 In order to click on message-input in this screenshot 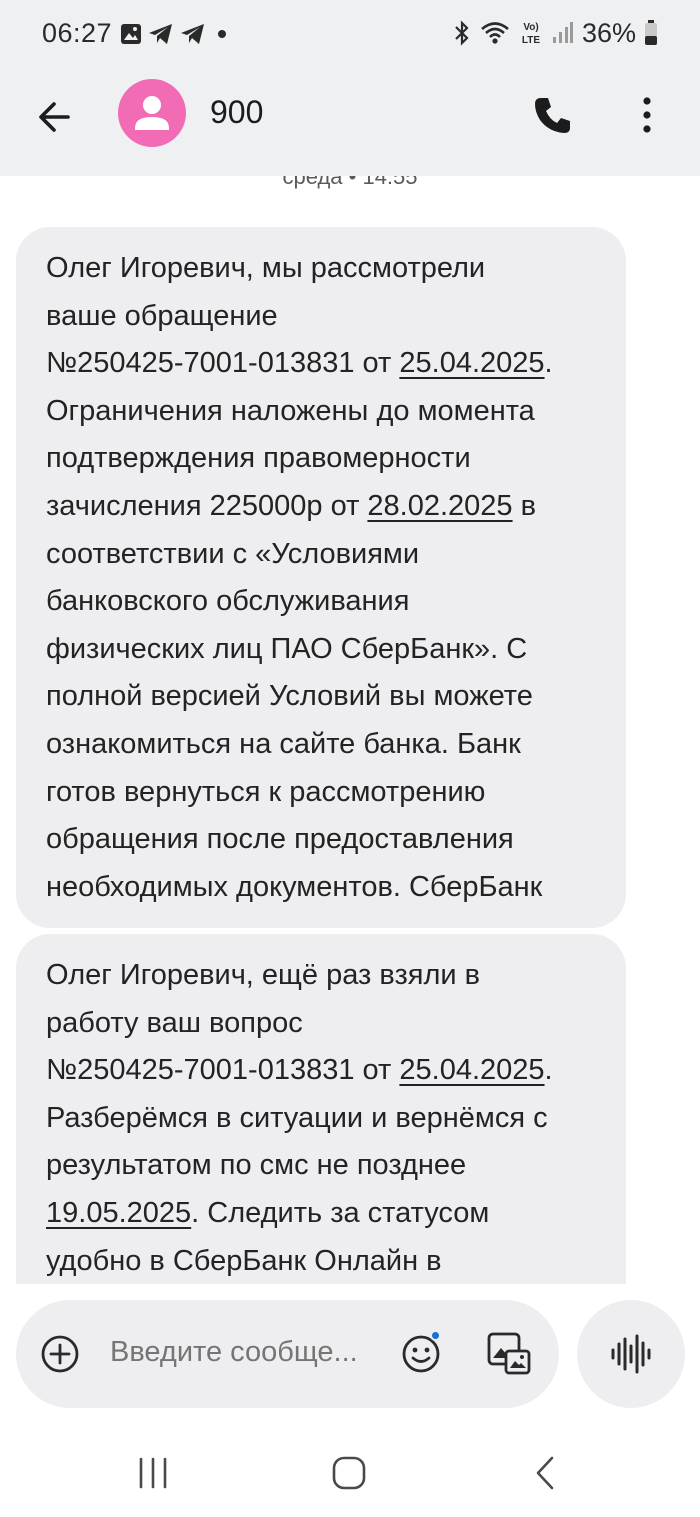, I will do `click(245, 1352)`.